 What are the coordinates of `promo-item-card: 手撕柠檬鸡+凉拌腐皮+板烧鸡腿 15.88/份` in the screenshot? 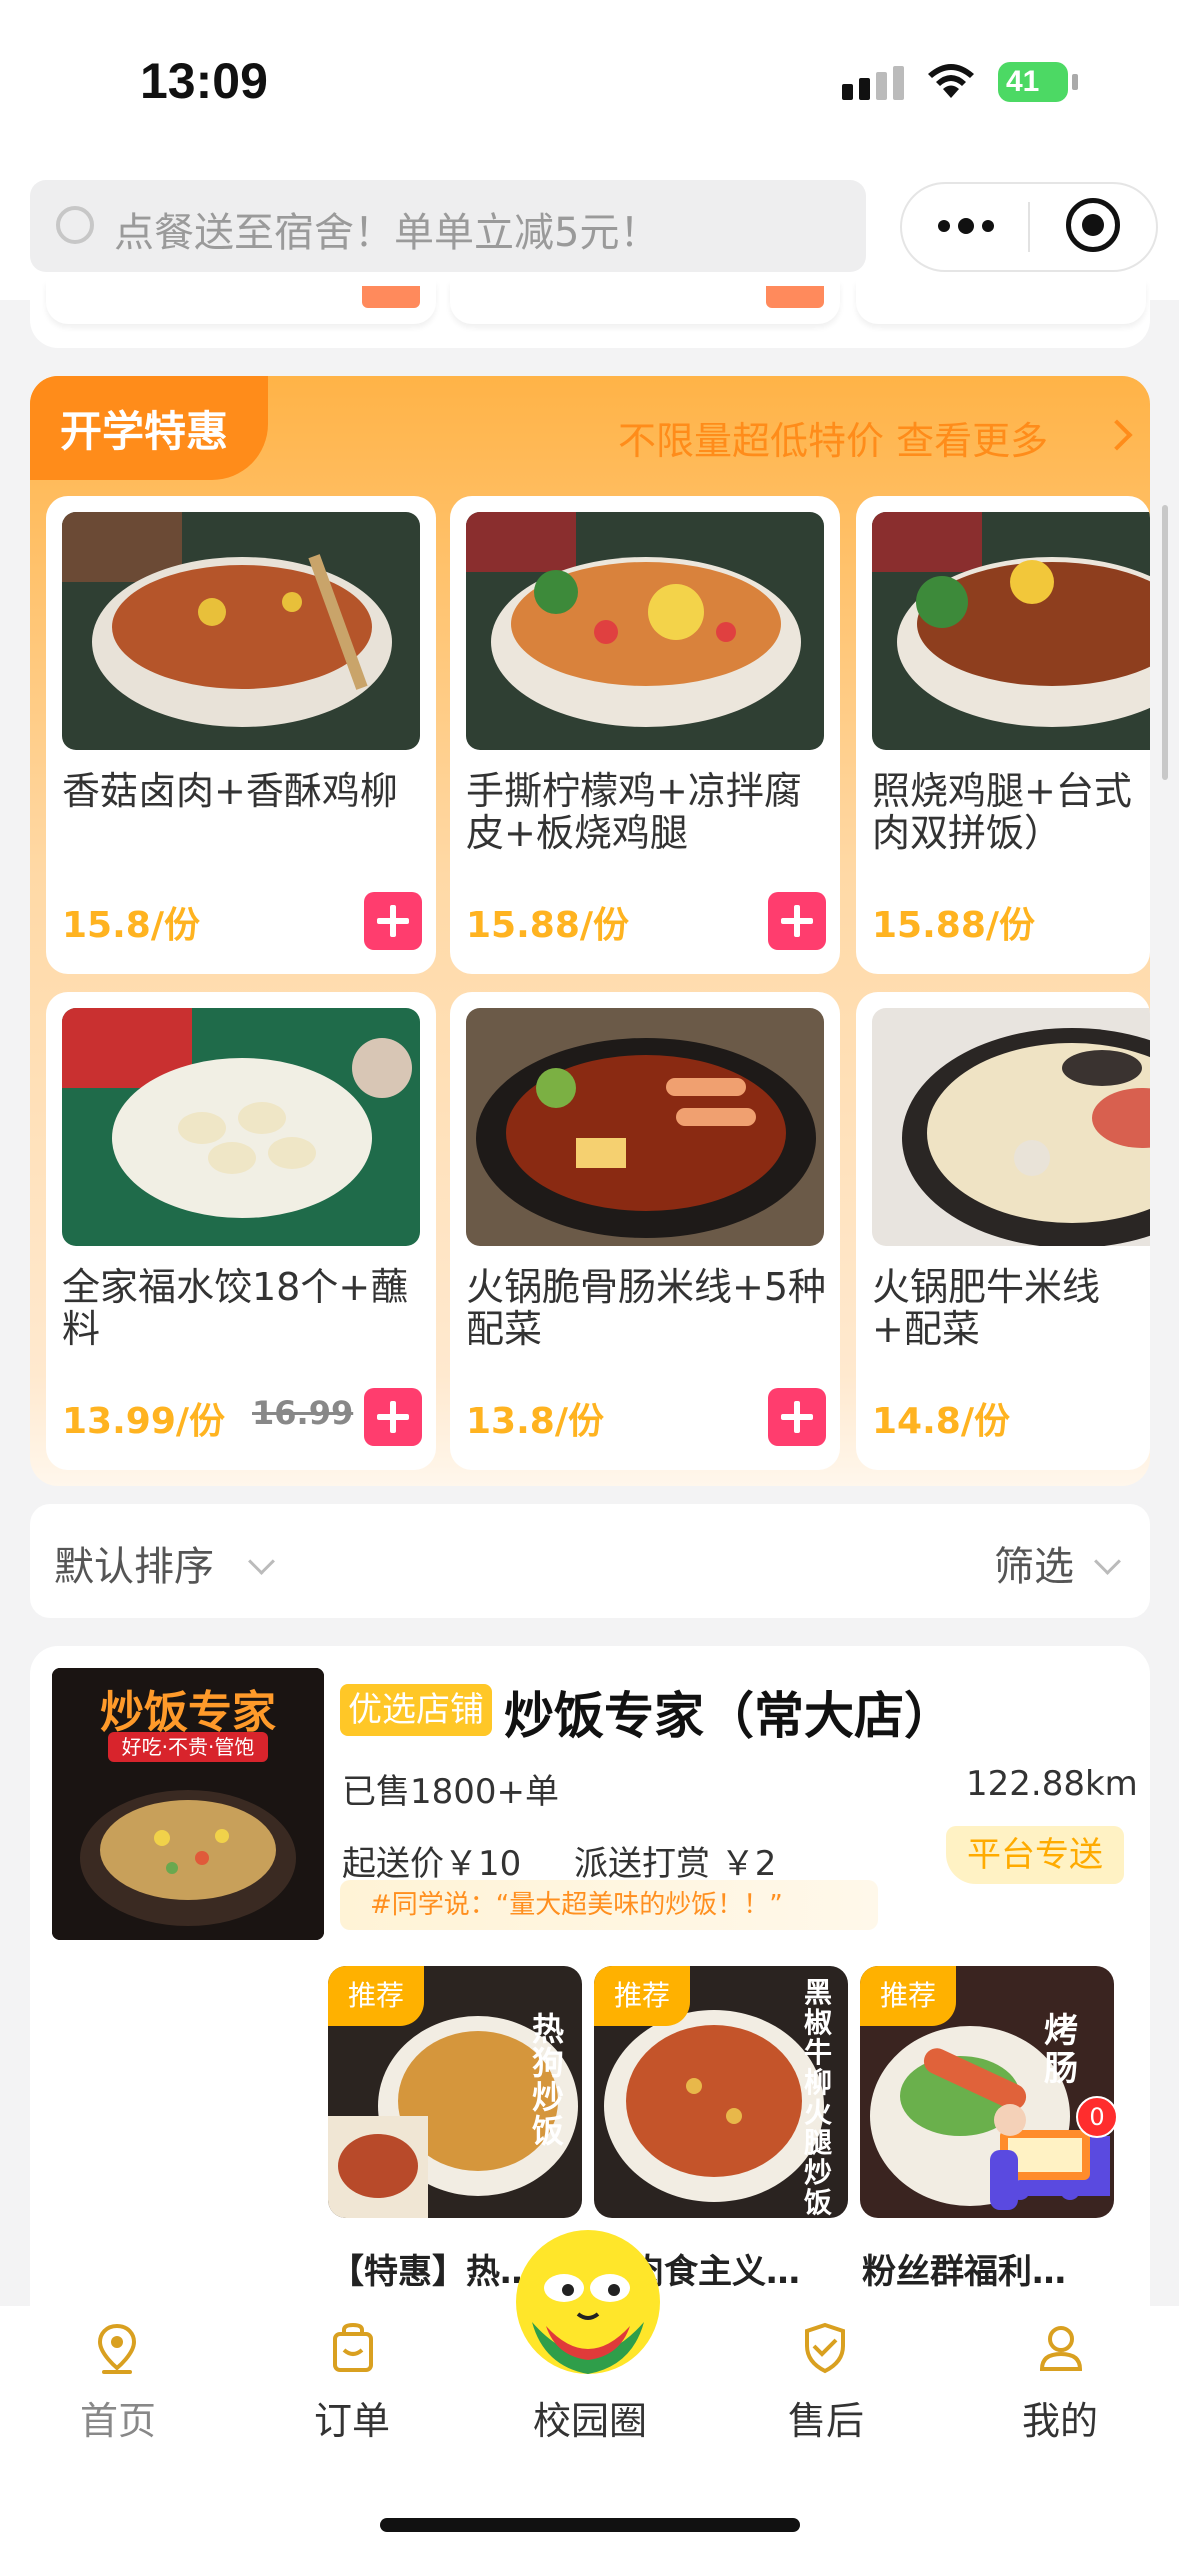 It's located at (645, 735).